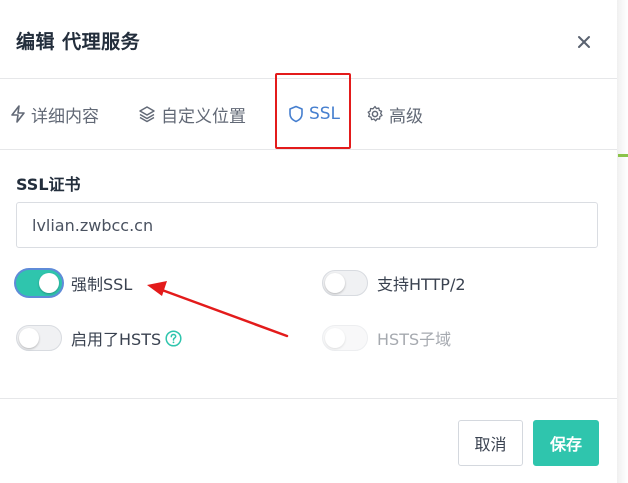  I want to click on force-ssl-label: 强制SSL, so click(102, 284).